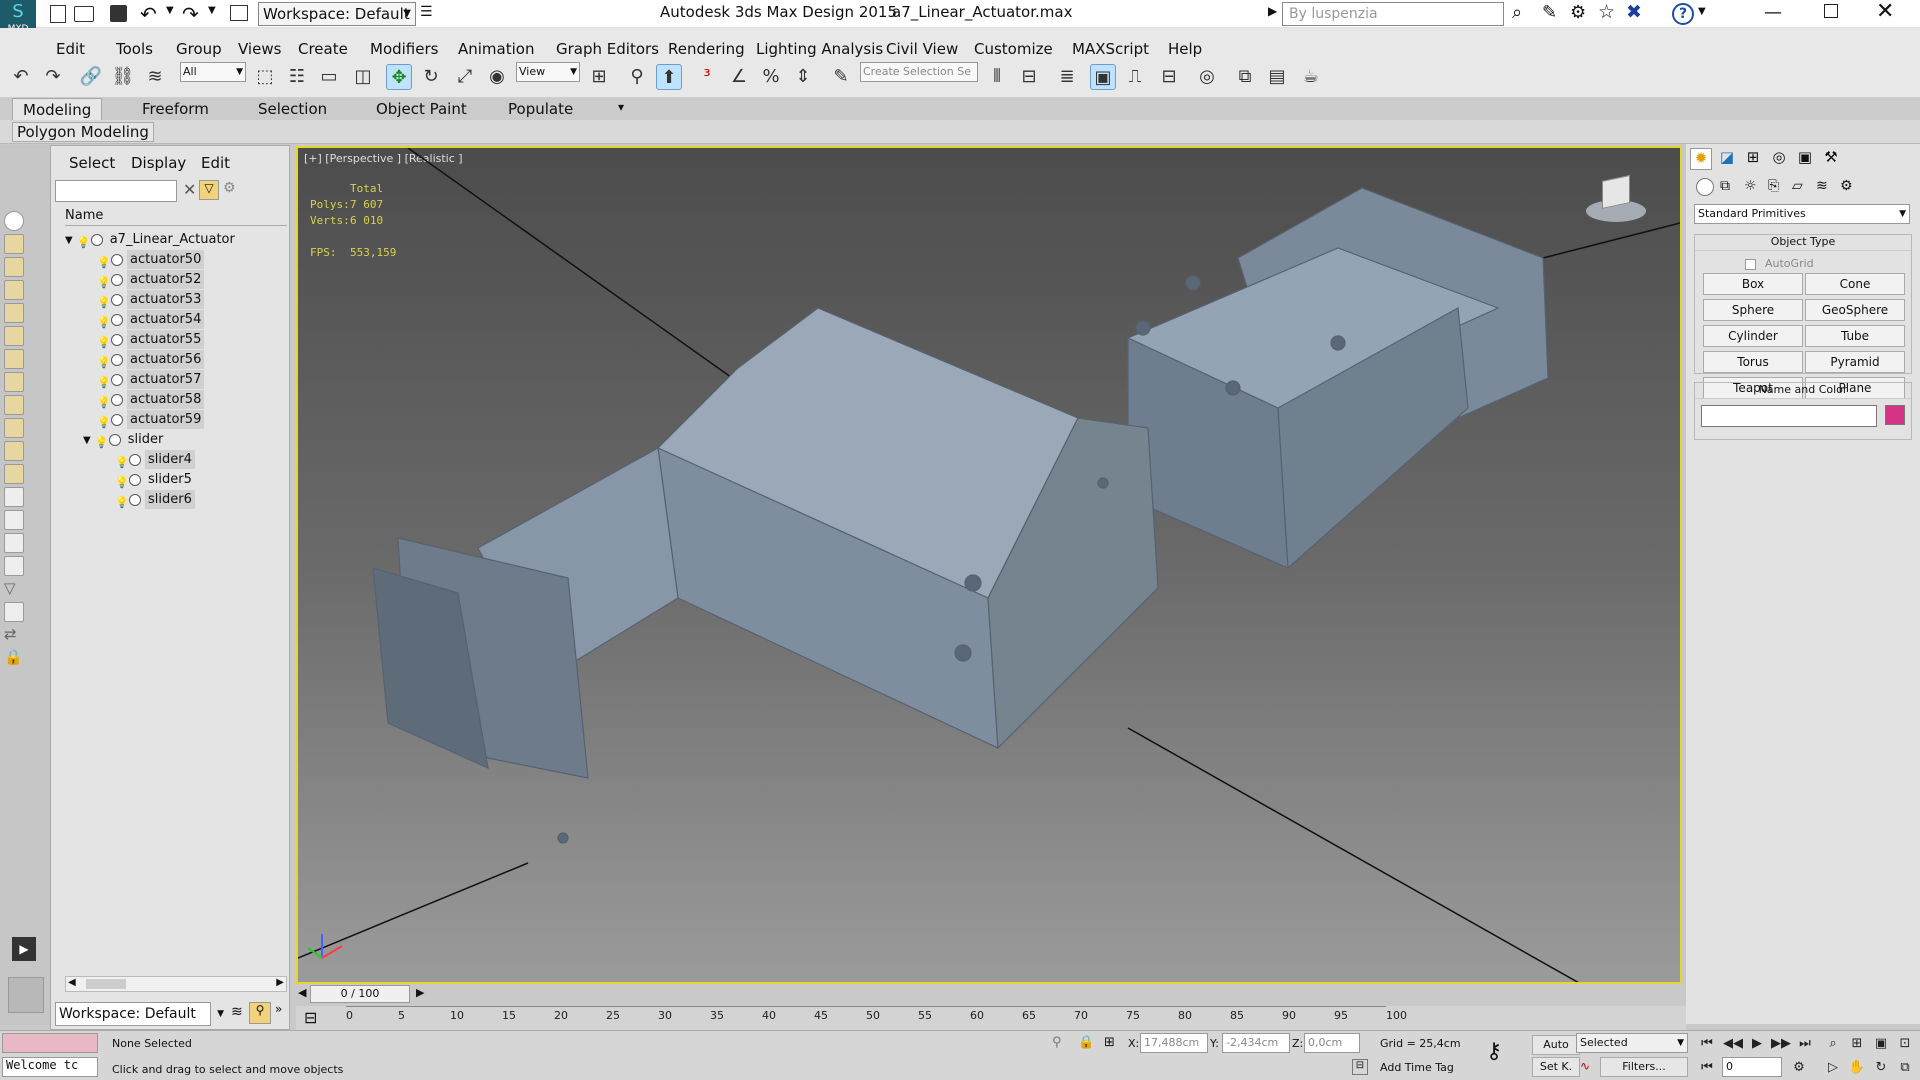  What do you see at coordinates (1109, 1042) in the screenshot?
I see `absolute-mode-icon: ⊞` at bounding box center [1109, 1042].